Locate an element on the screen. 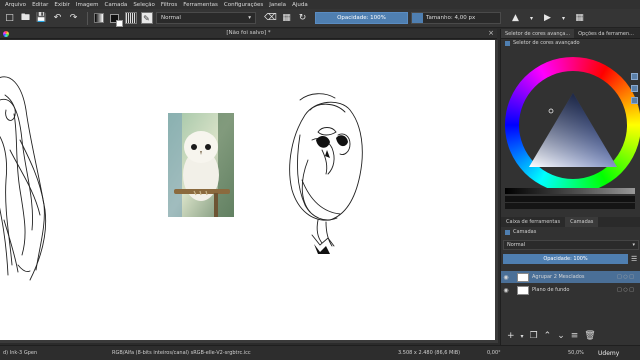 The width and height of the screenshot is (640, 360). reload-preset-icon: ↻ is located at coordinates (302, 18).